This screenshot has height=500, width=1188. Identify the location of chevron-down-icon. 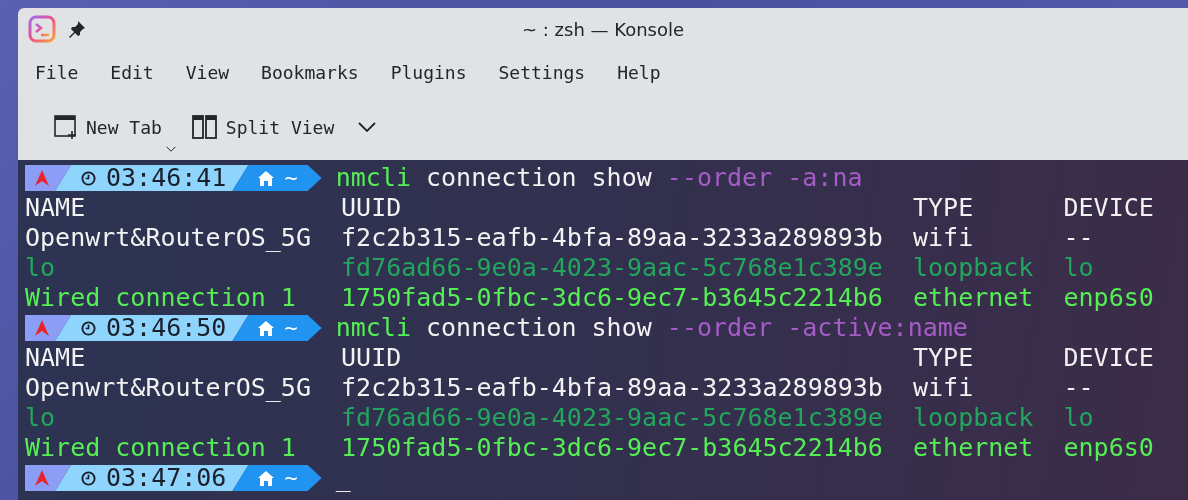
(367, 127).